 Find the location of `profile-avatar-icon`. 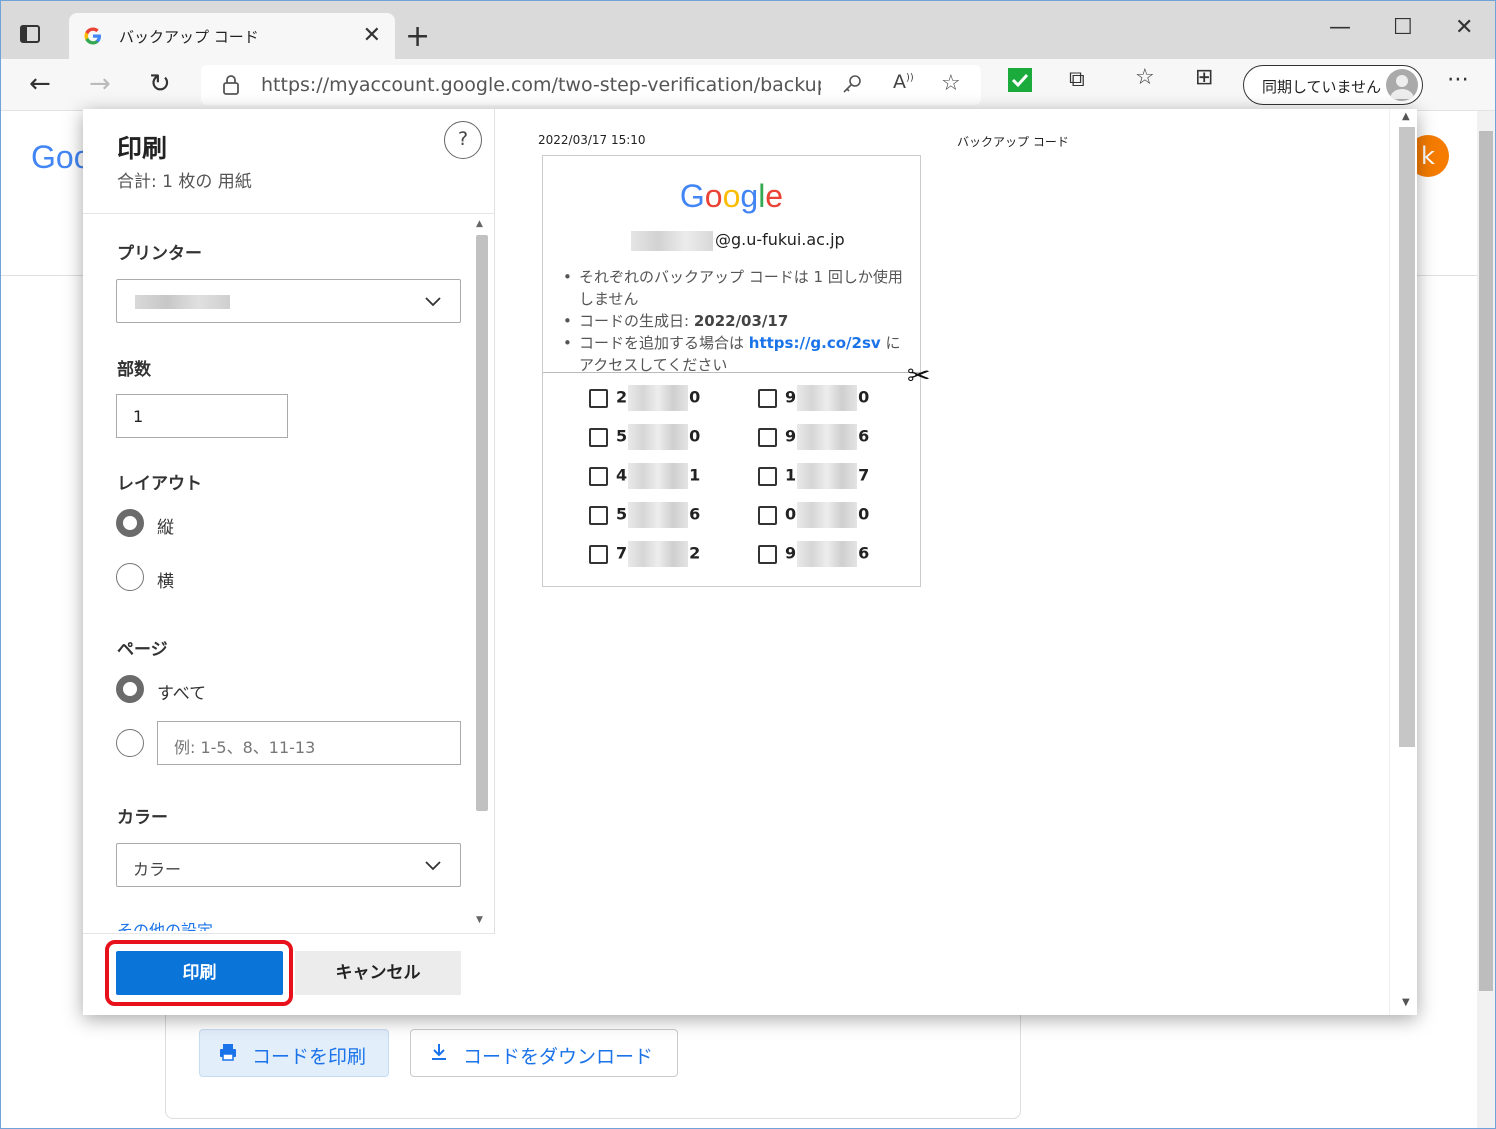

profile-avatar-icon is located at coordinates (1402, 85).